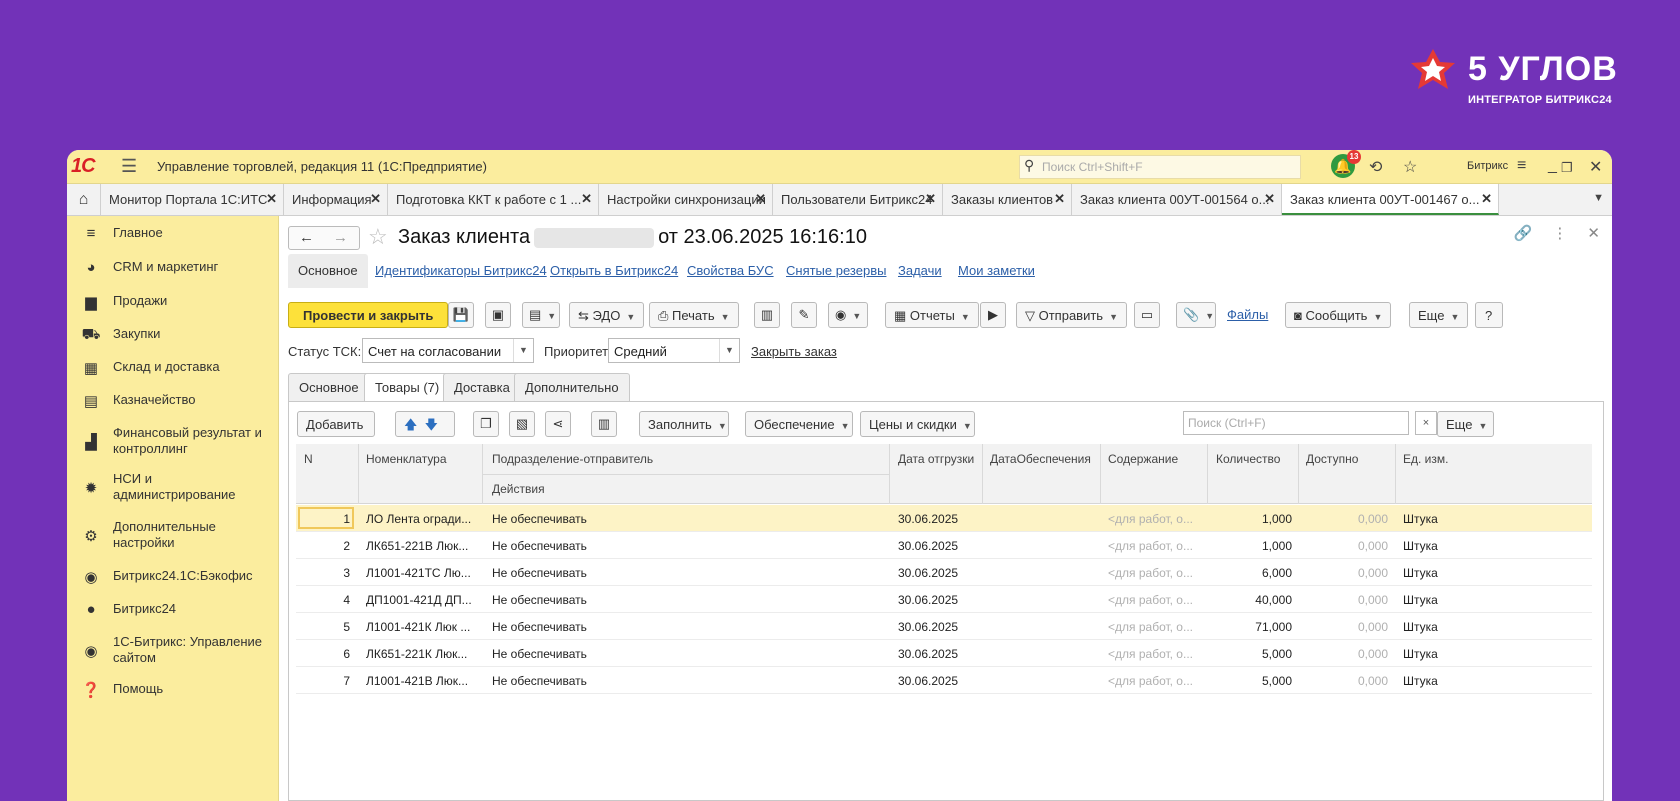  I want to click on back-arrow-icon: ←, so click(306, 237).